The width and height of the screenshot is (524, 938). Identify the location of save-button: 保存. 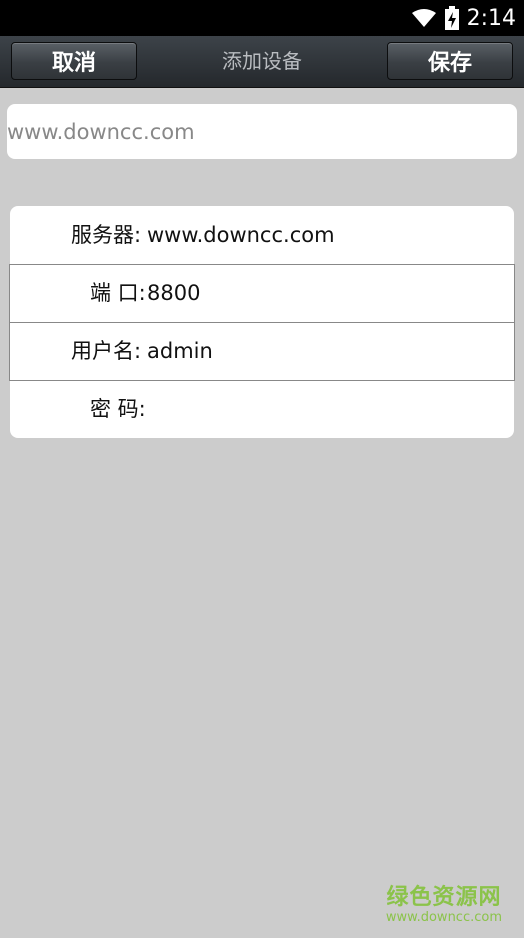
(450, 61).